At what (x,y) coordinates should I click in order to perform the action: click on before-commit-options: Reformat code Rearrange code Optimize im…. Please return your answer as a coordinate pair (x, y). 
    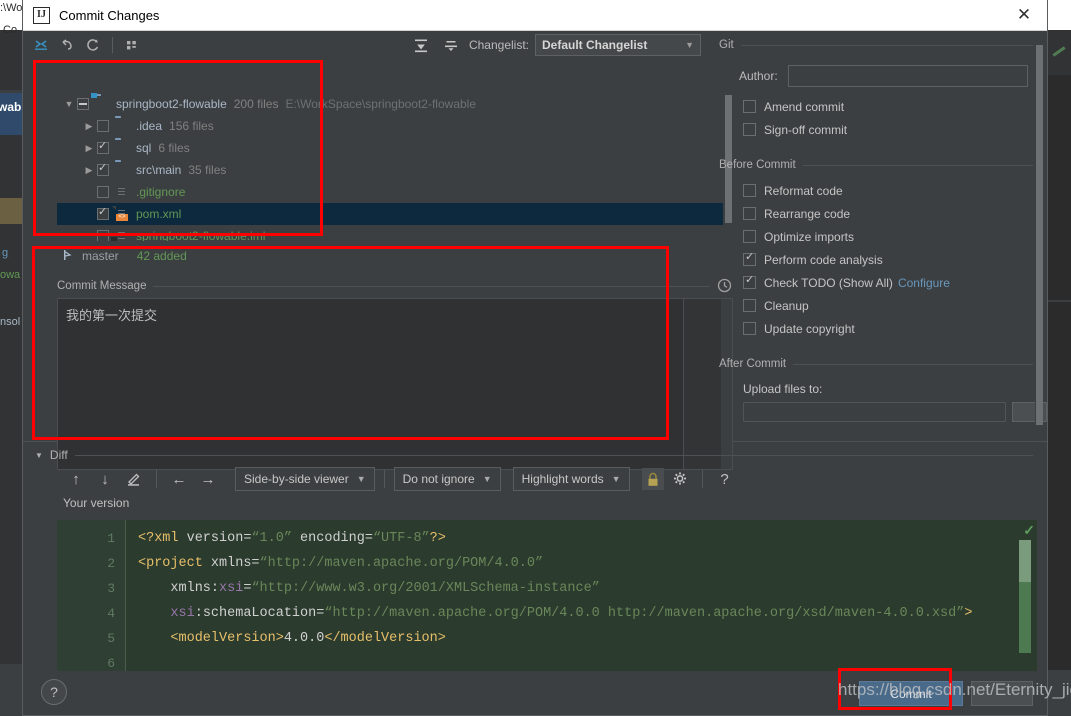
    Looking at the image, I should click on (883, 259).